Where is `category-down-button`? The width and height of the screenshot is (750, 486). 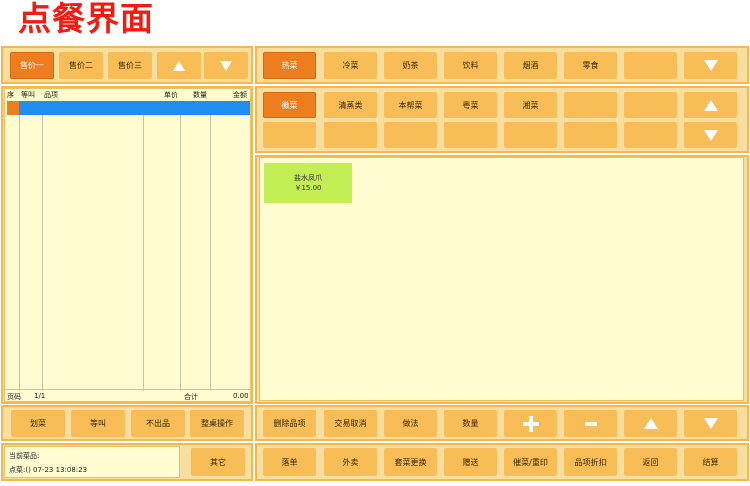 category-down-button is located at coordinates (710, 65).